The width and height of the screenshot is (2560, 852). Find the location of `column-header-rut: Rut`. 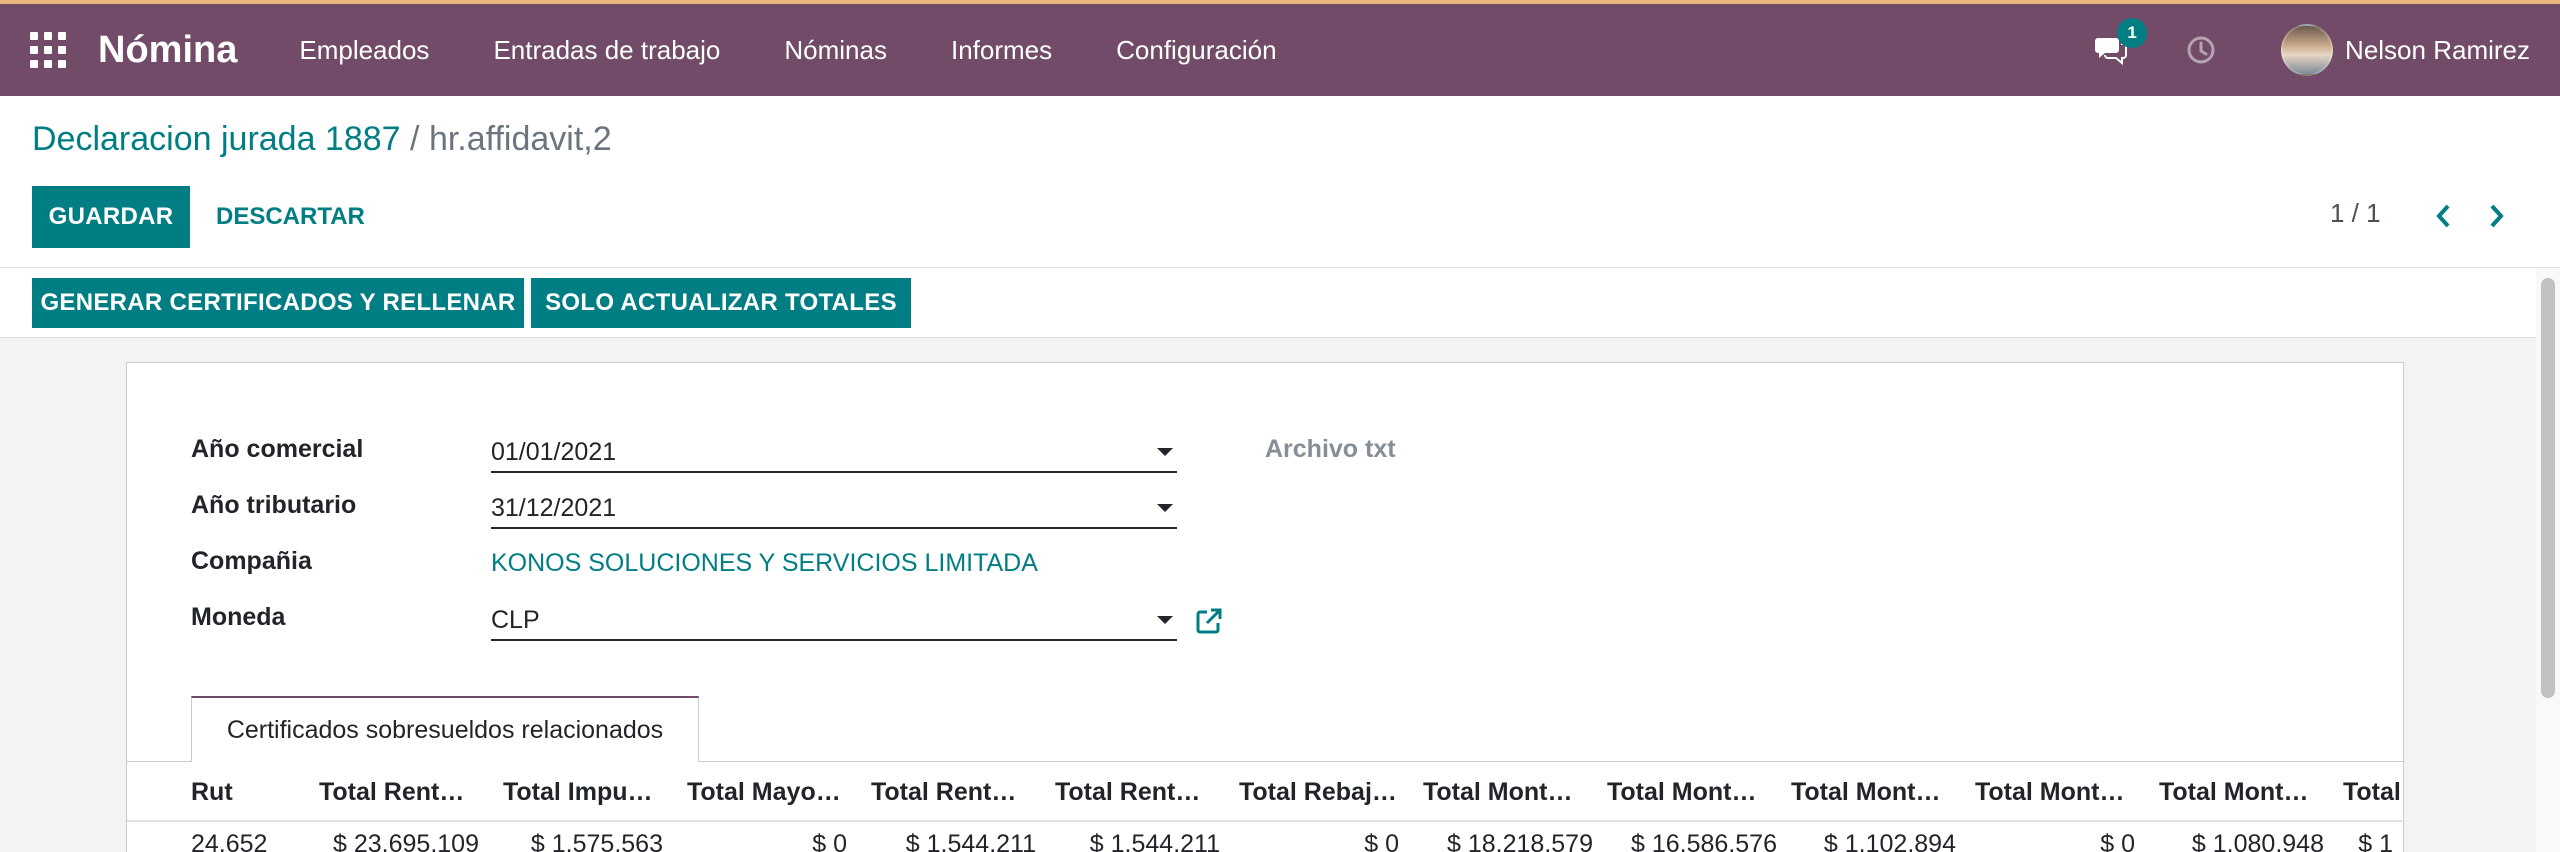

column-header-rut: Rut is located at coordinates (246, 791).